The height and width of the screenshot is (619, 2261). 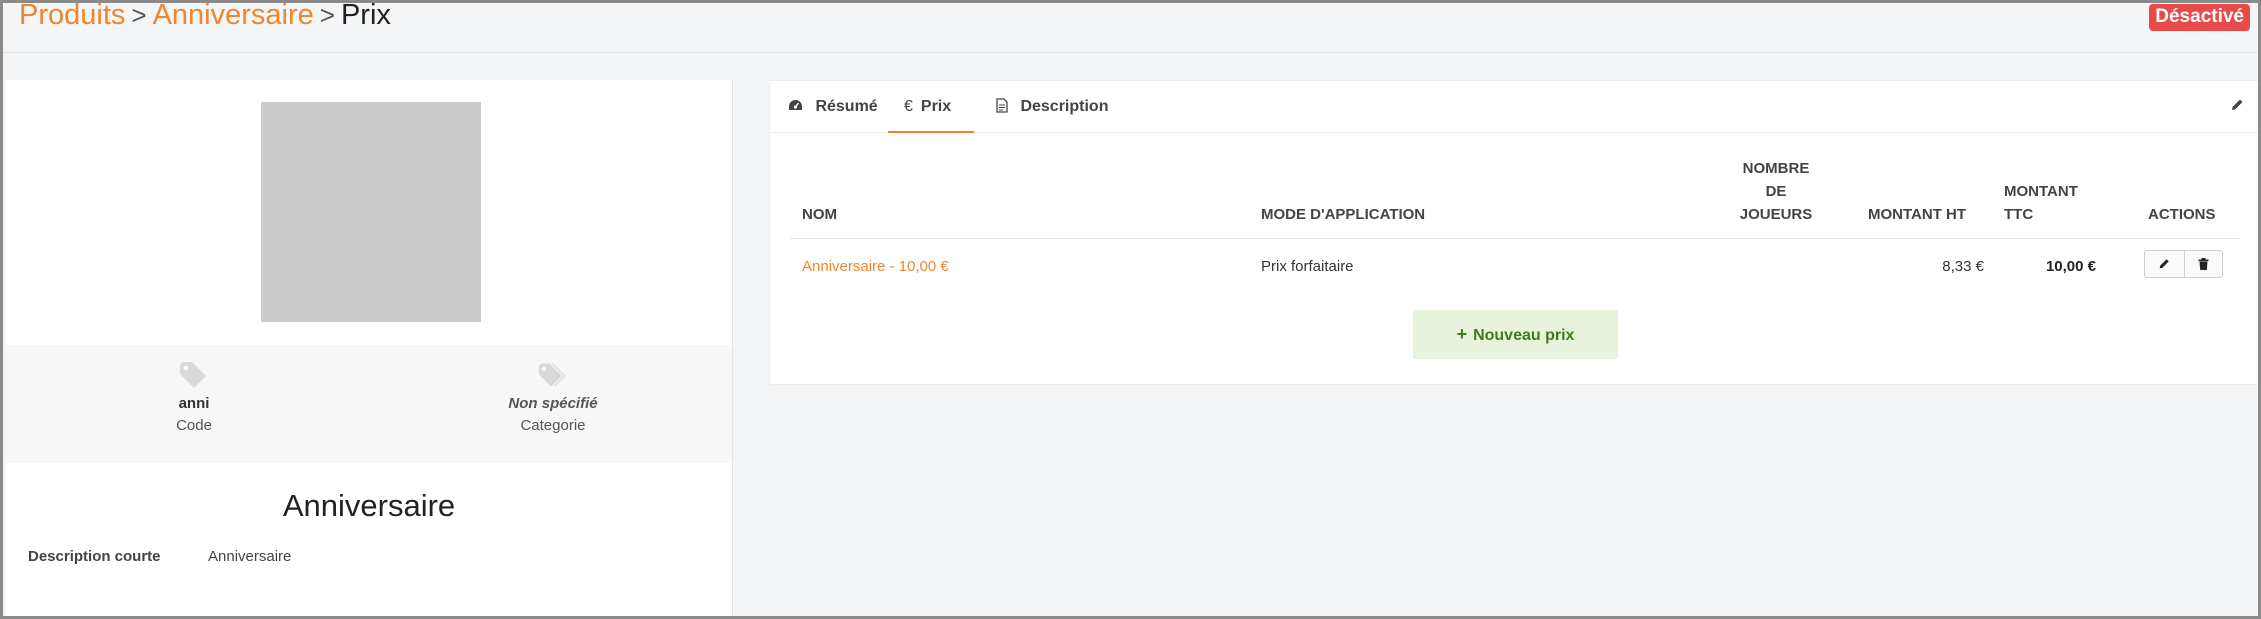 I want to click on euro-icon: €, so click(x=908, y=106).